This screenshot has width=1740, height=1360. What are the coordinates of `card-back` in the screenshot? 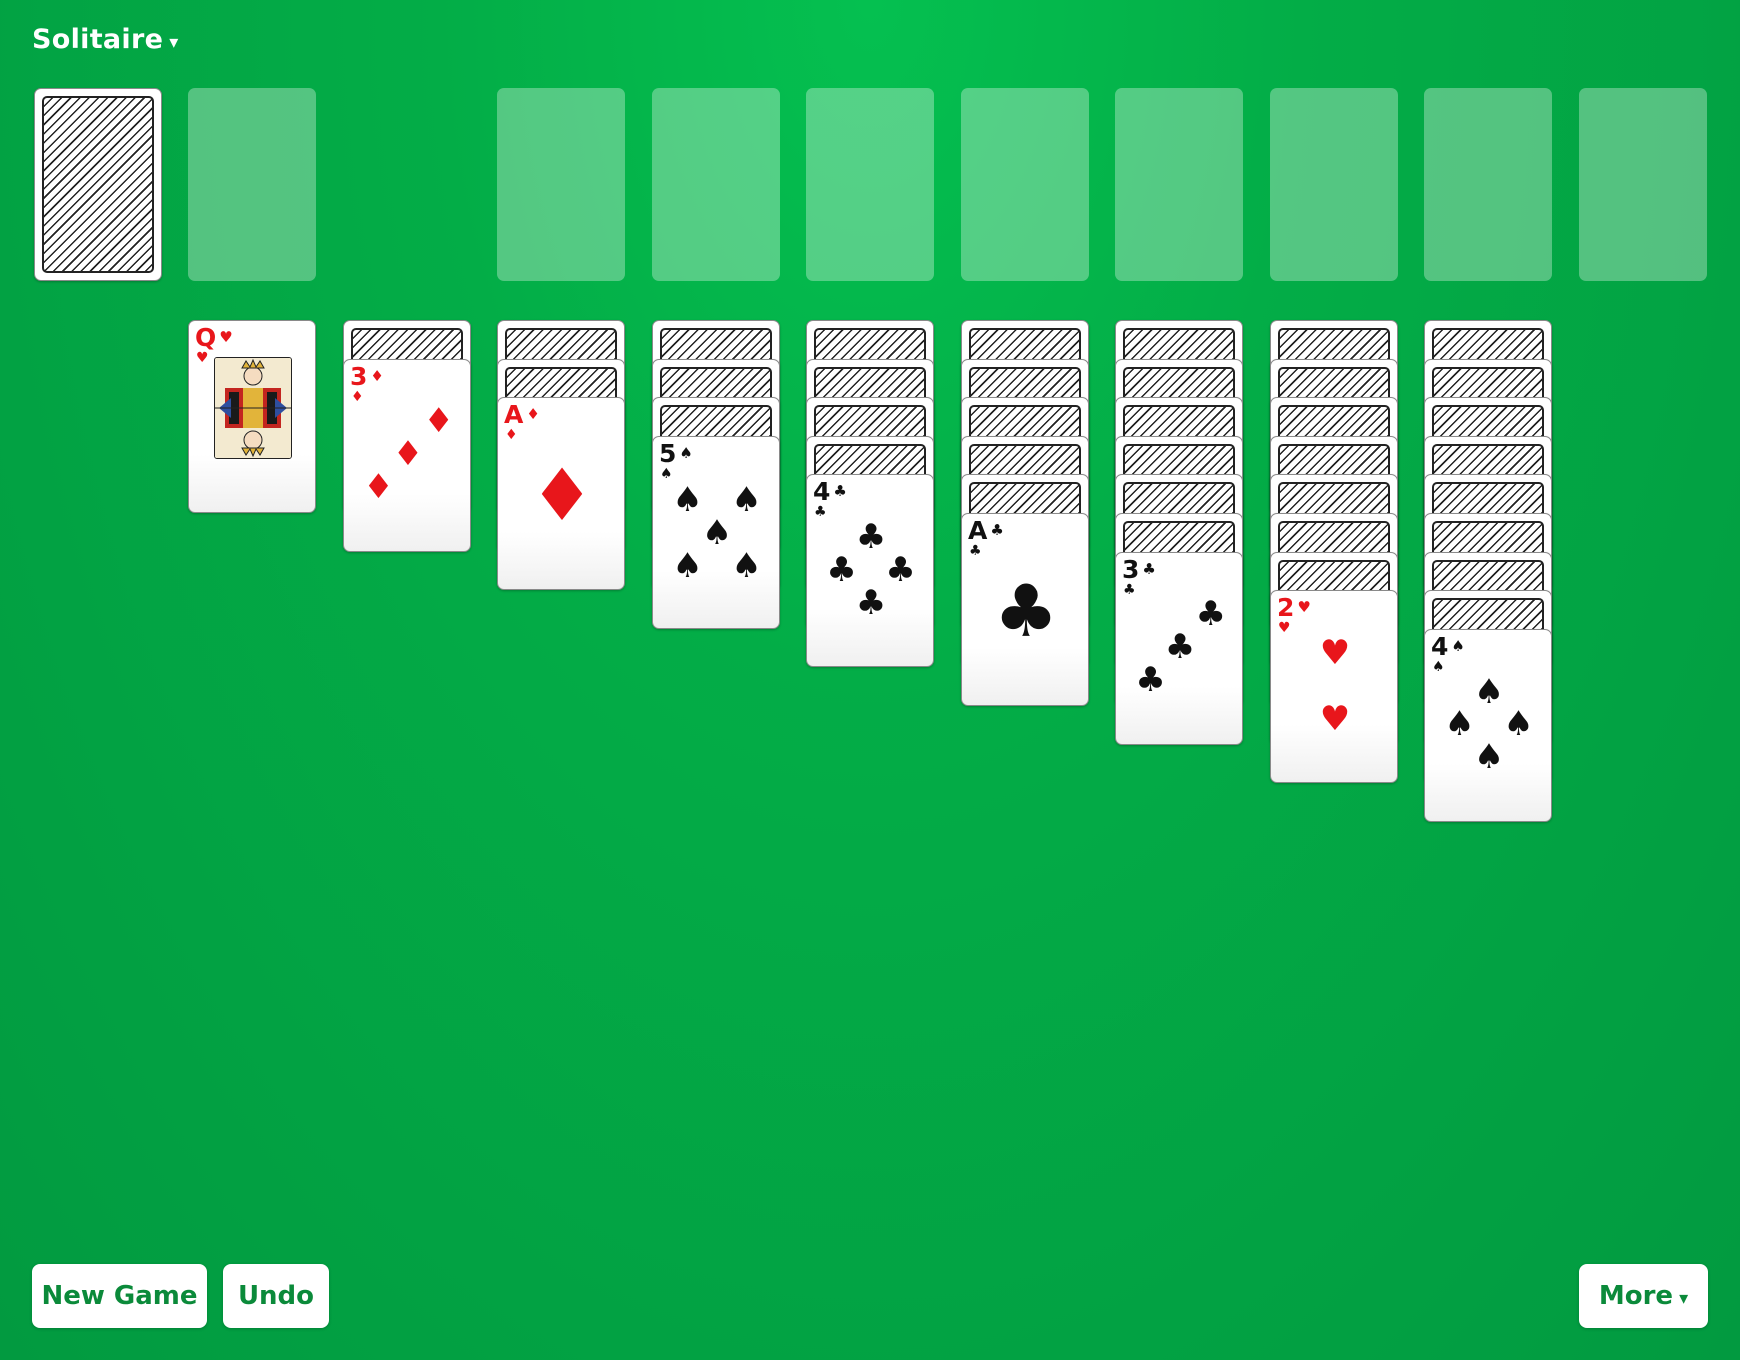 It's located at (98, 184).